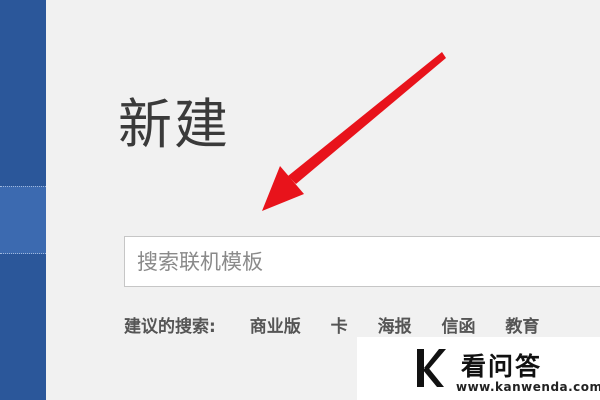  What do you see at coordinates (522, 327) in the screenshot?
I see `suggested-search-education: 教育` at bounding box center [522, 327].